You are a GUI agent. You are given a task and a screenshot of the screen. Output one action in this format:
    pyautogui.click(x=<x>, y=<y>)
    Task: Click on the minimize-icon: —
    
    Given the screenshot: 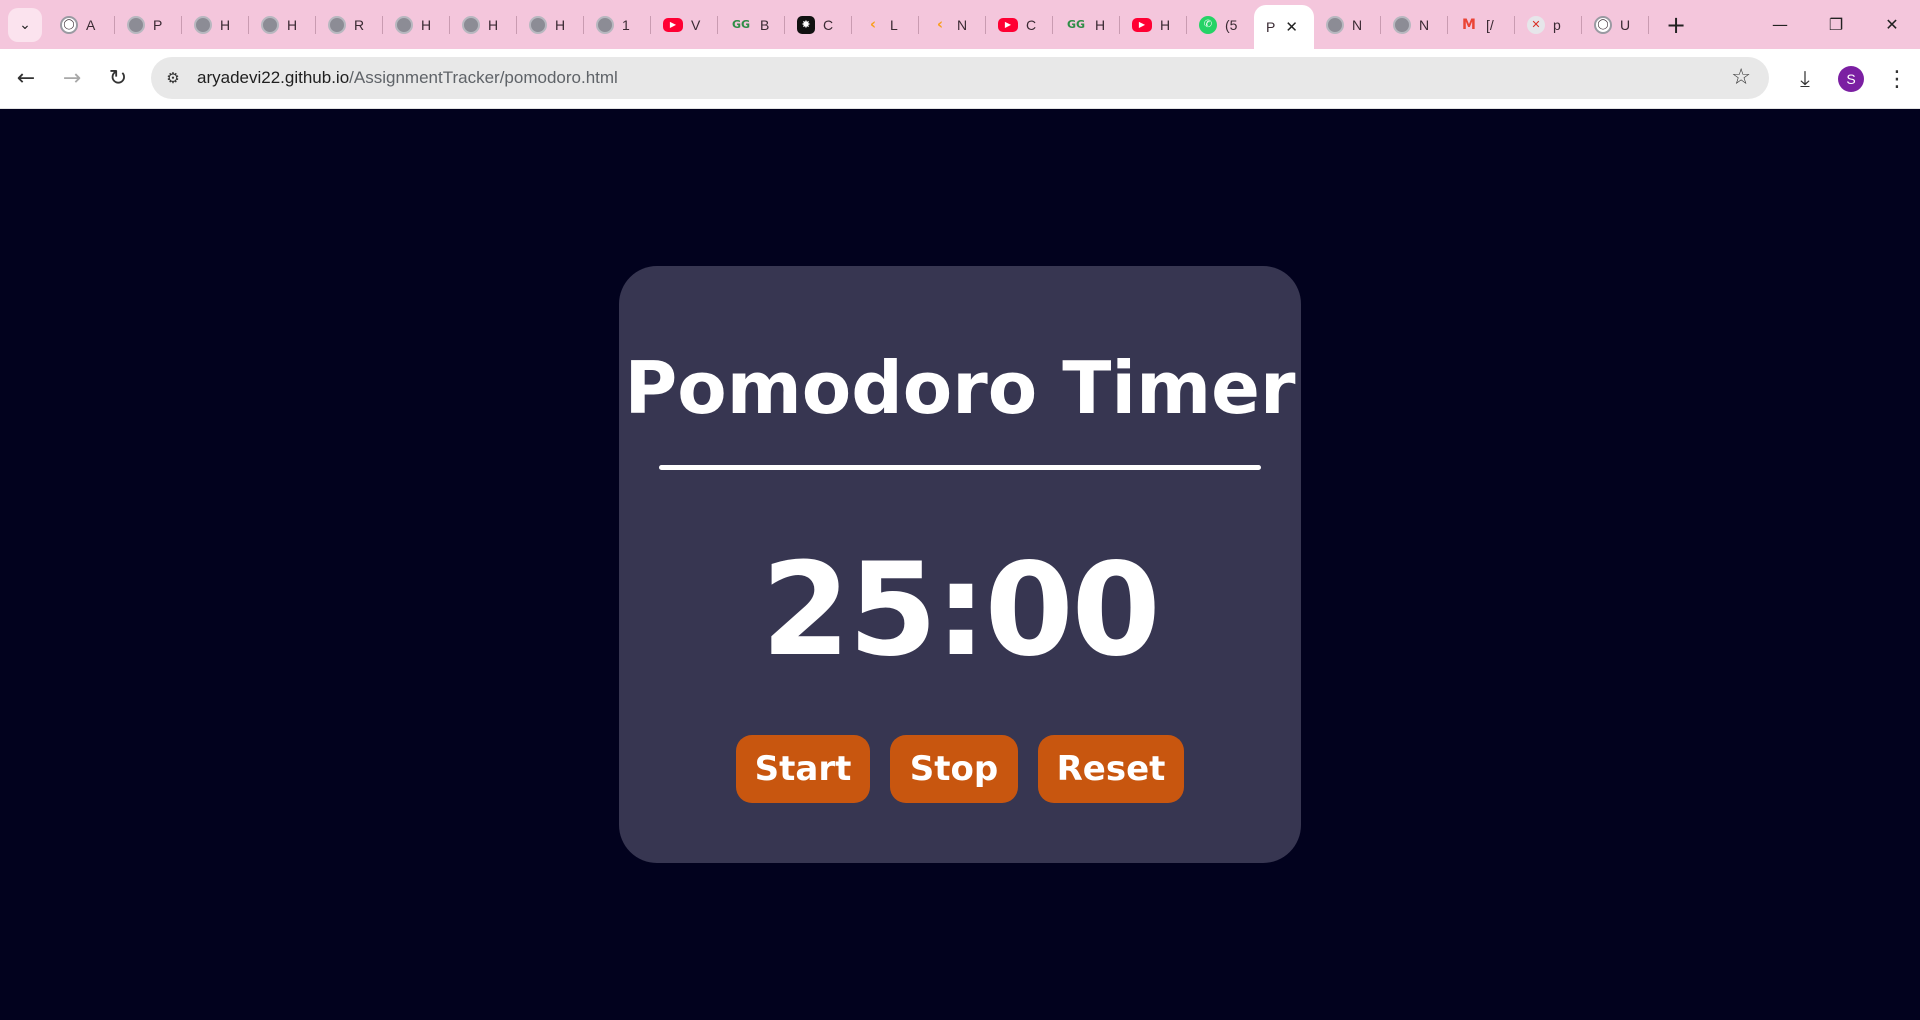 What is the action you would take?
    pyautogui.click(x=1780, y=24)
    